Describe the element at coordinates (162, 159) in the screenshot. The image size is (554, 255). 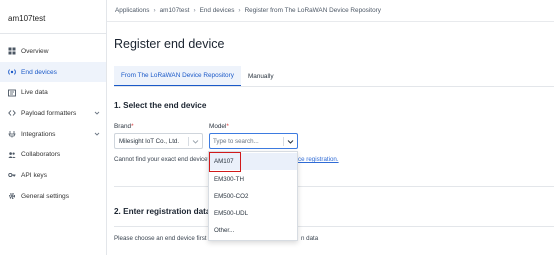
I see `cannot-find-device-text: Cannot find your exact end device?` at that location.